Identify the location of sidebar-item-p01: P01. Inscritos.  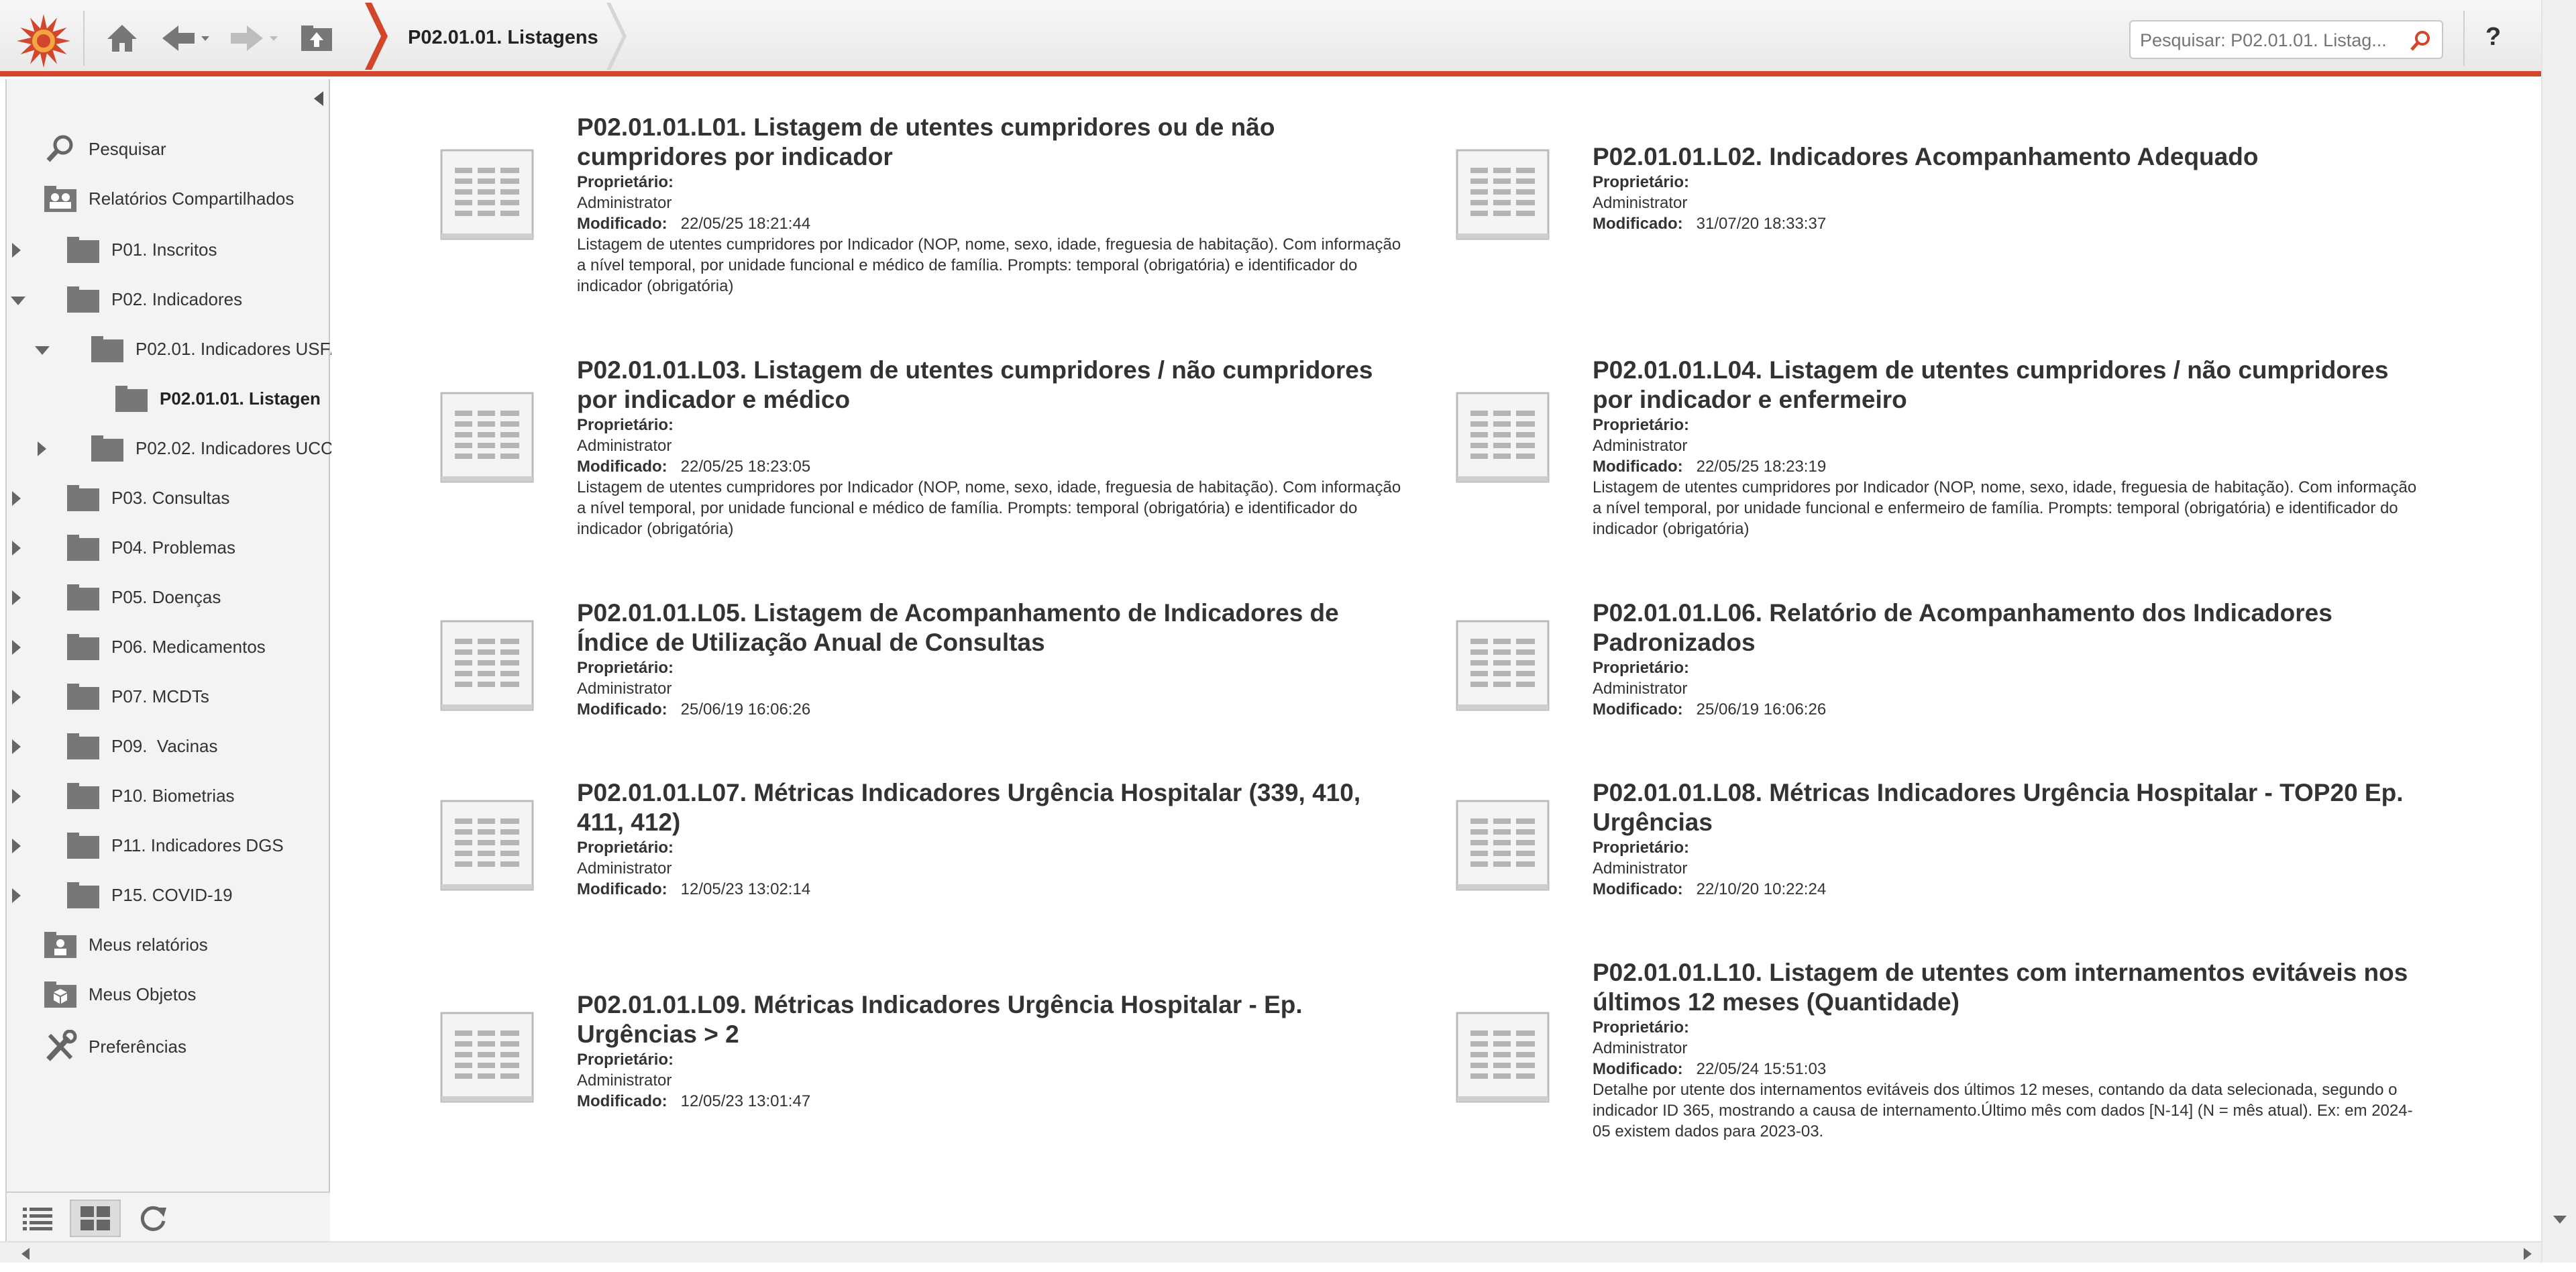
(140, 249).